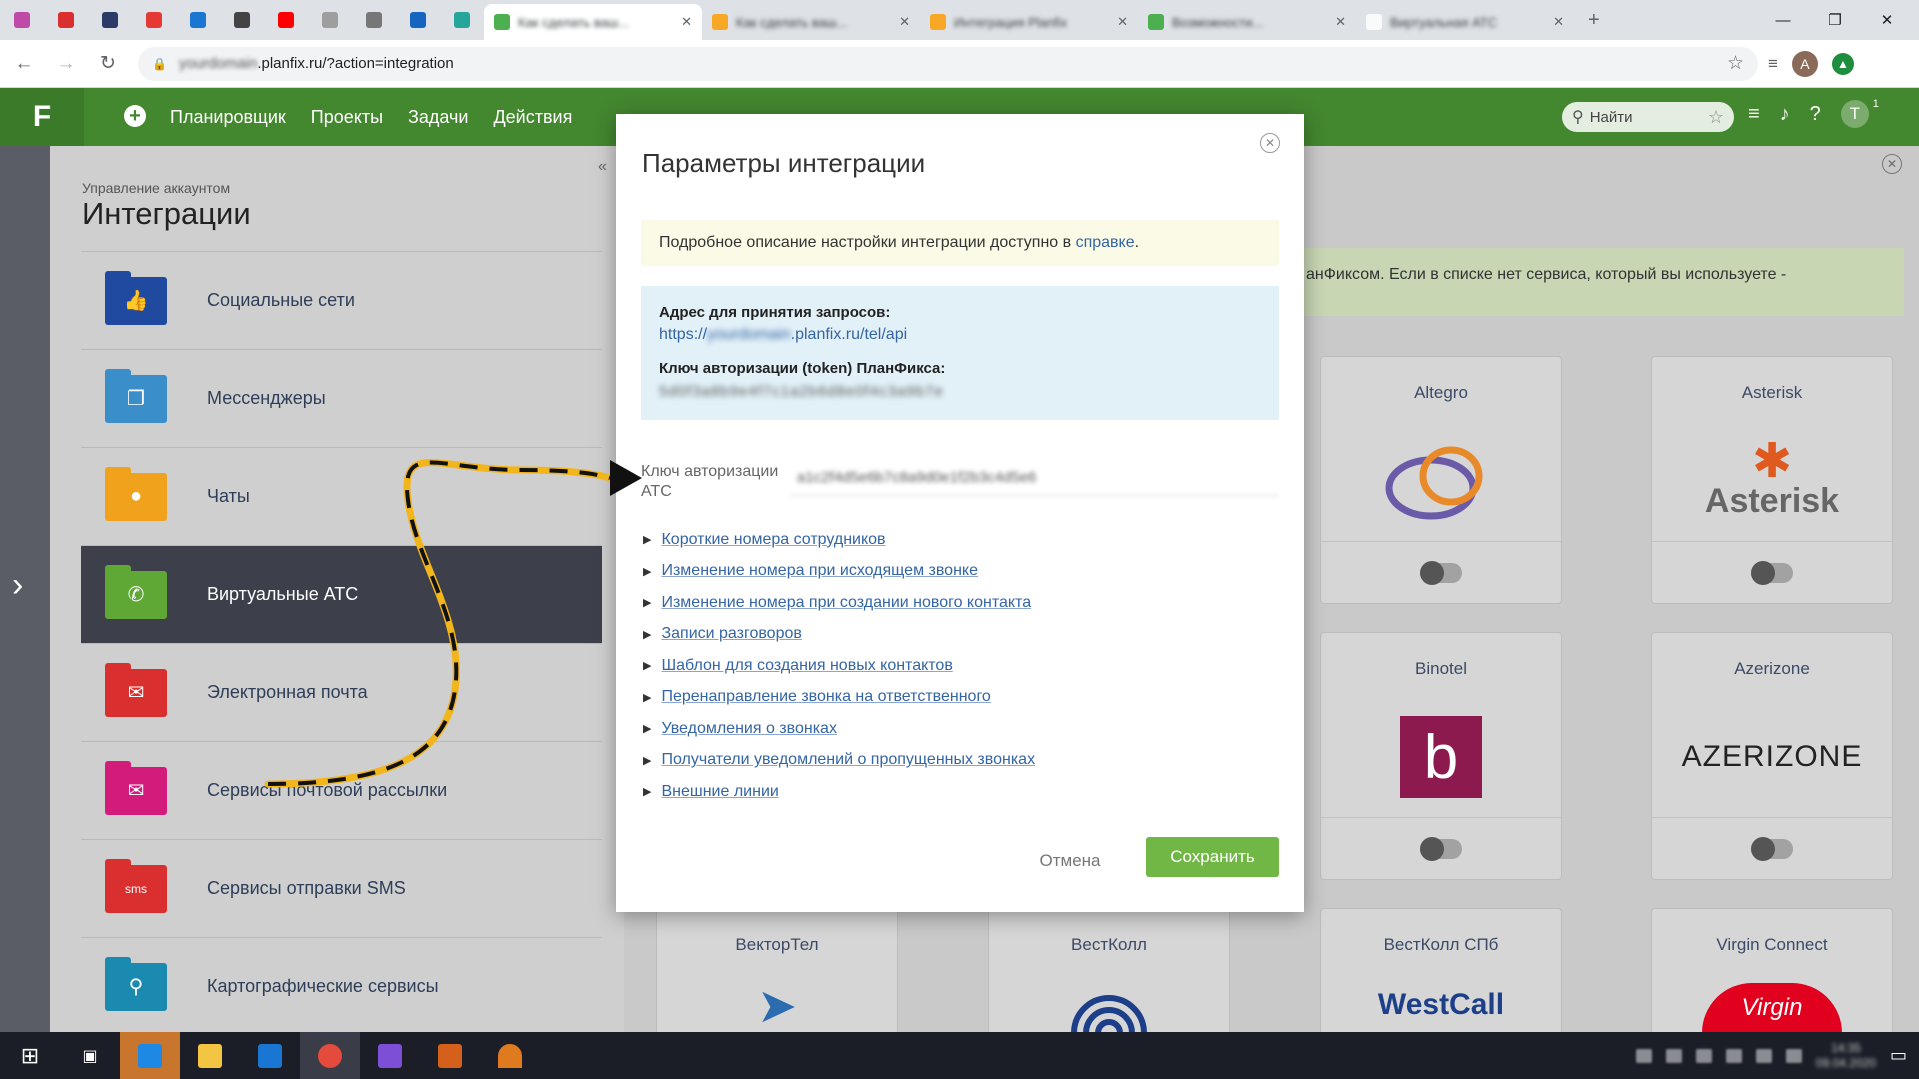 The height and width of the screenshot is (1079, 1919). Describe the element at coordinates (1105, 242) in the screenshot. I see `help-link: справке` at that location.